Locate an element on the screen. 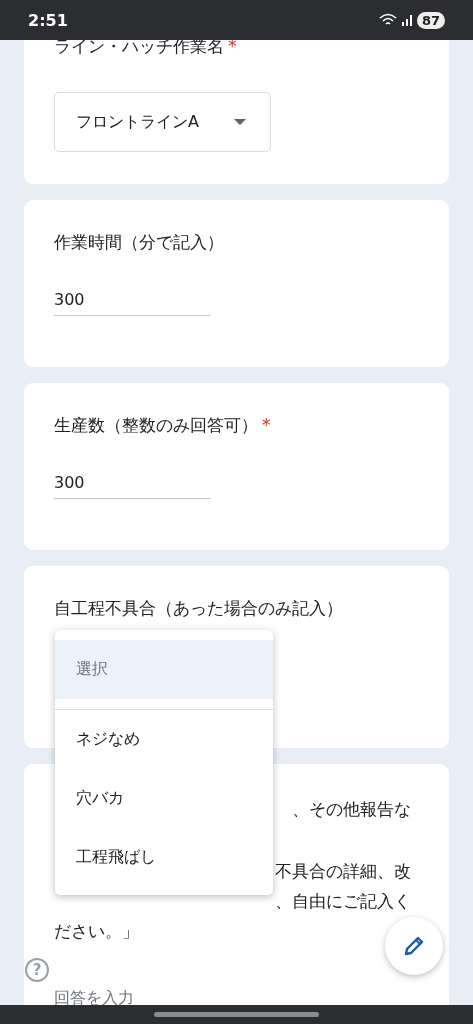 The image size is (473, 1024). question-description: 、自由にご記入く is located at coordinates (343, 901).